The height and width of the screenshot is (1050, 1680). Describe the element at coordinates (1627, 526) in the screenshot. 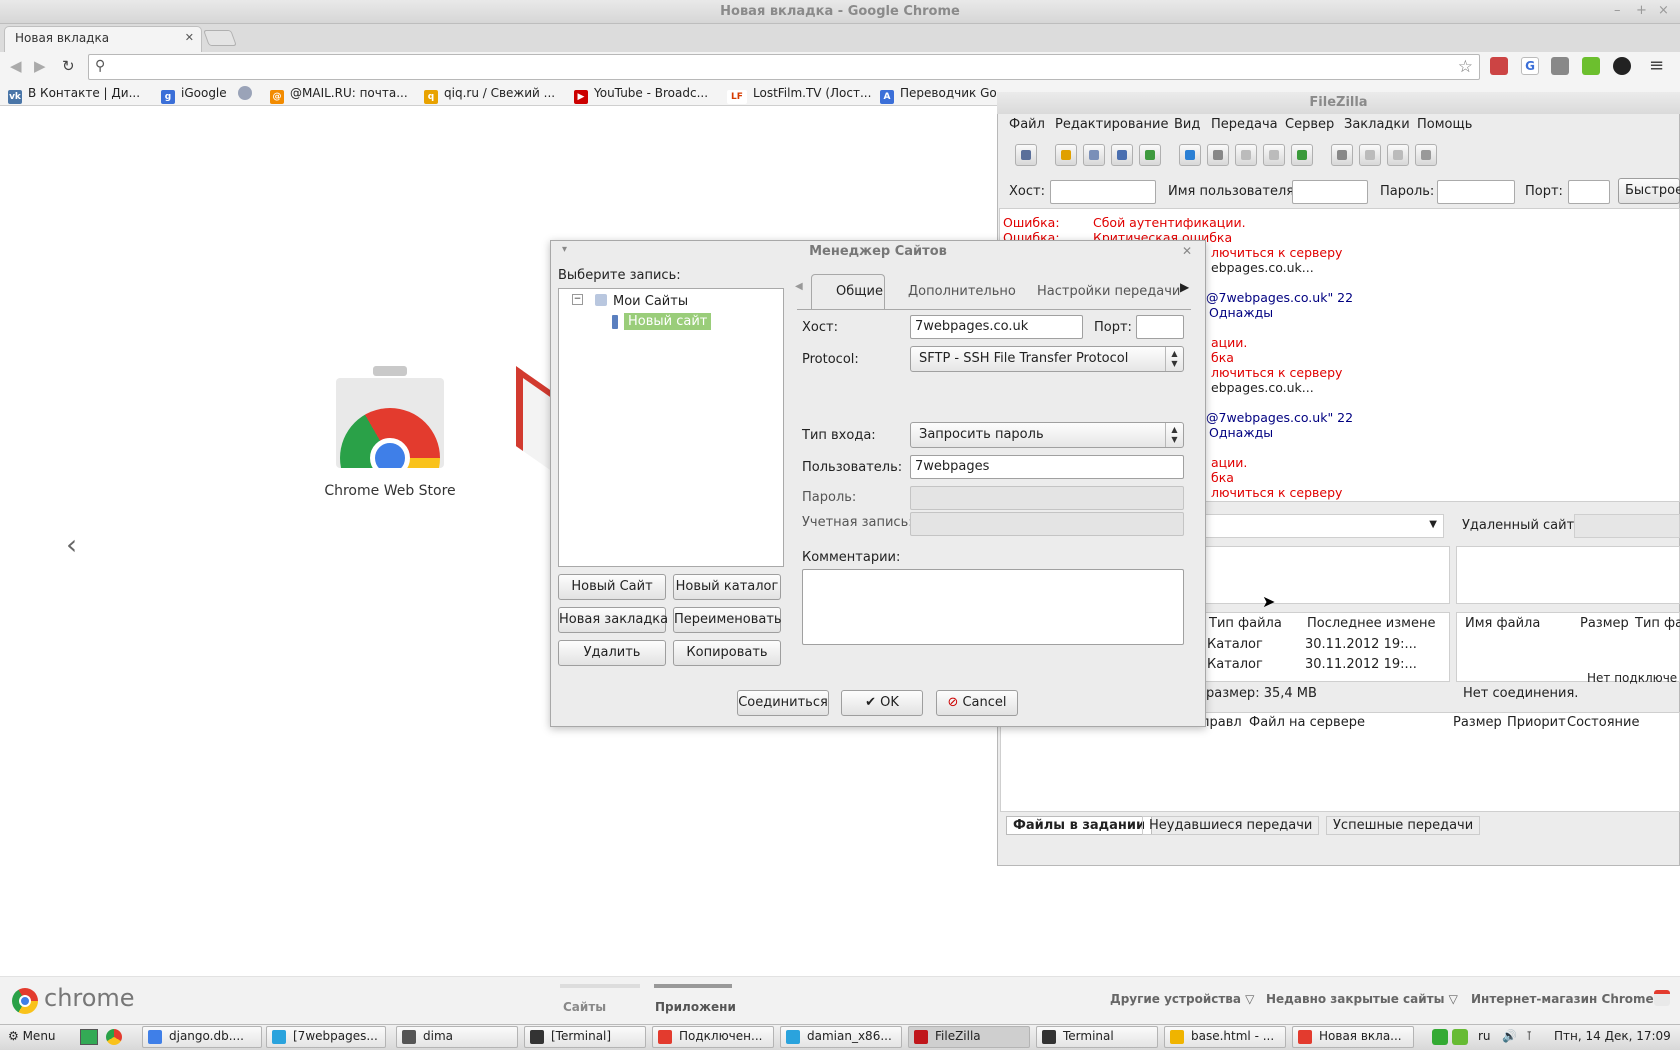

I see `remote-path-combo` at that location.